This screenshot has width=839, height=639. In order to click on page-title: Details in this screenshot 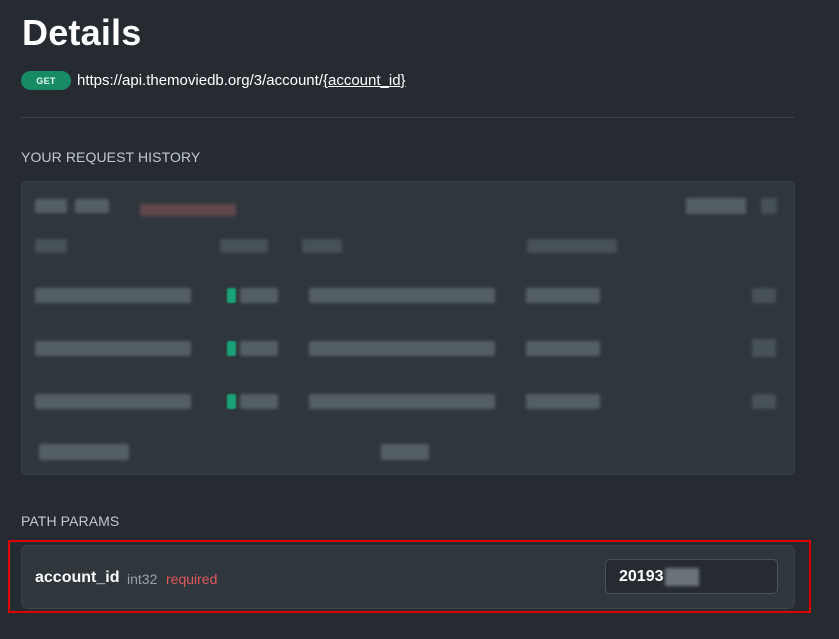, I will do `click(82, 32)`.